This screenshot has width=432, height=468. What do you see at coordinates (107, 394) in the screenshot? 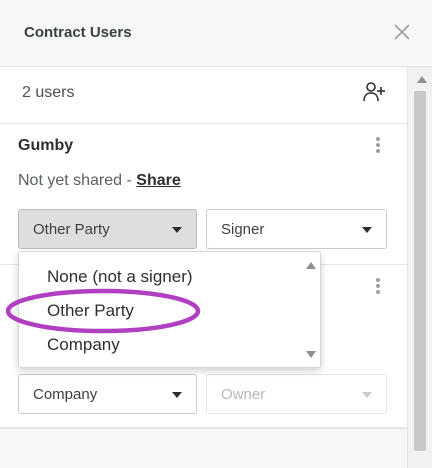
I see `party-select: Company` at bounding box center [107, 394].